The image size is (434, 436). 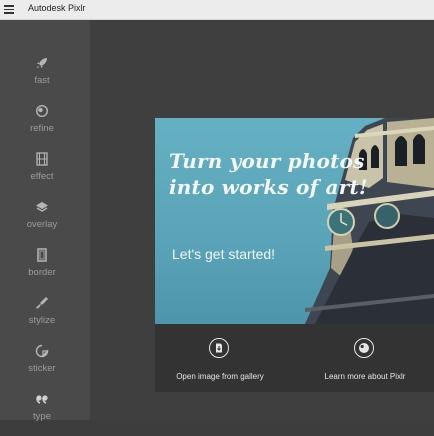 I want to click on open-gallery-button: Open image from gallery, so click(x=220, y=358).